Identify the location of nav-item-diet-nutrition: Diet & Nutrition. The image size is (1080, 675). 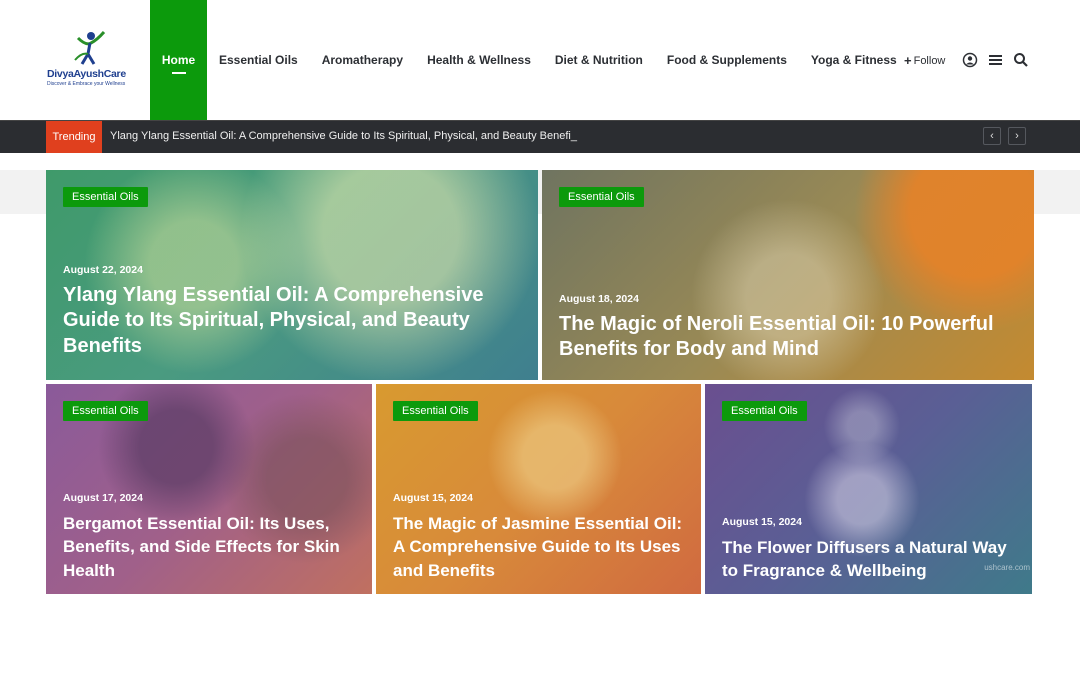
(599, 60).